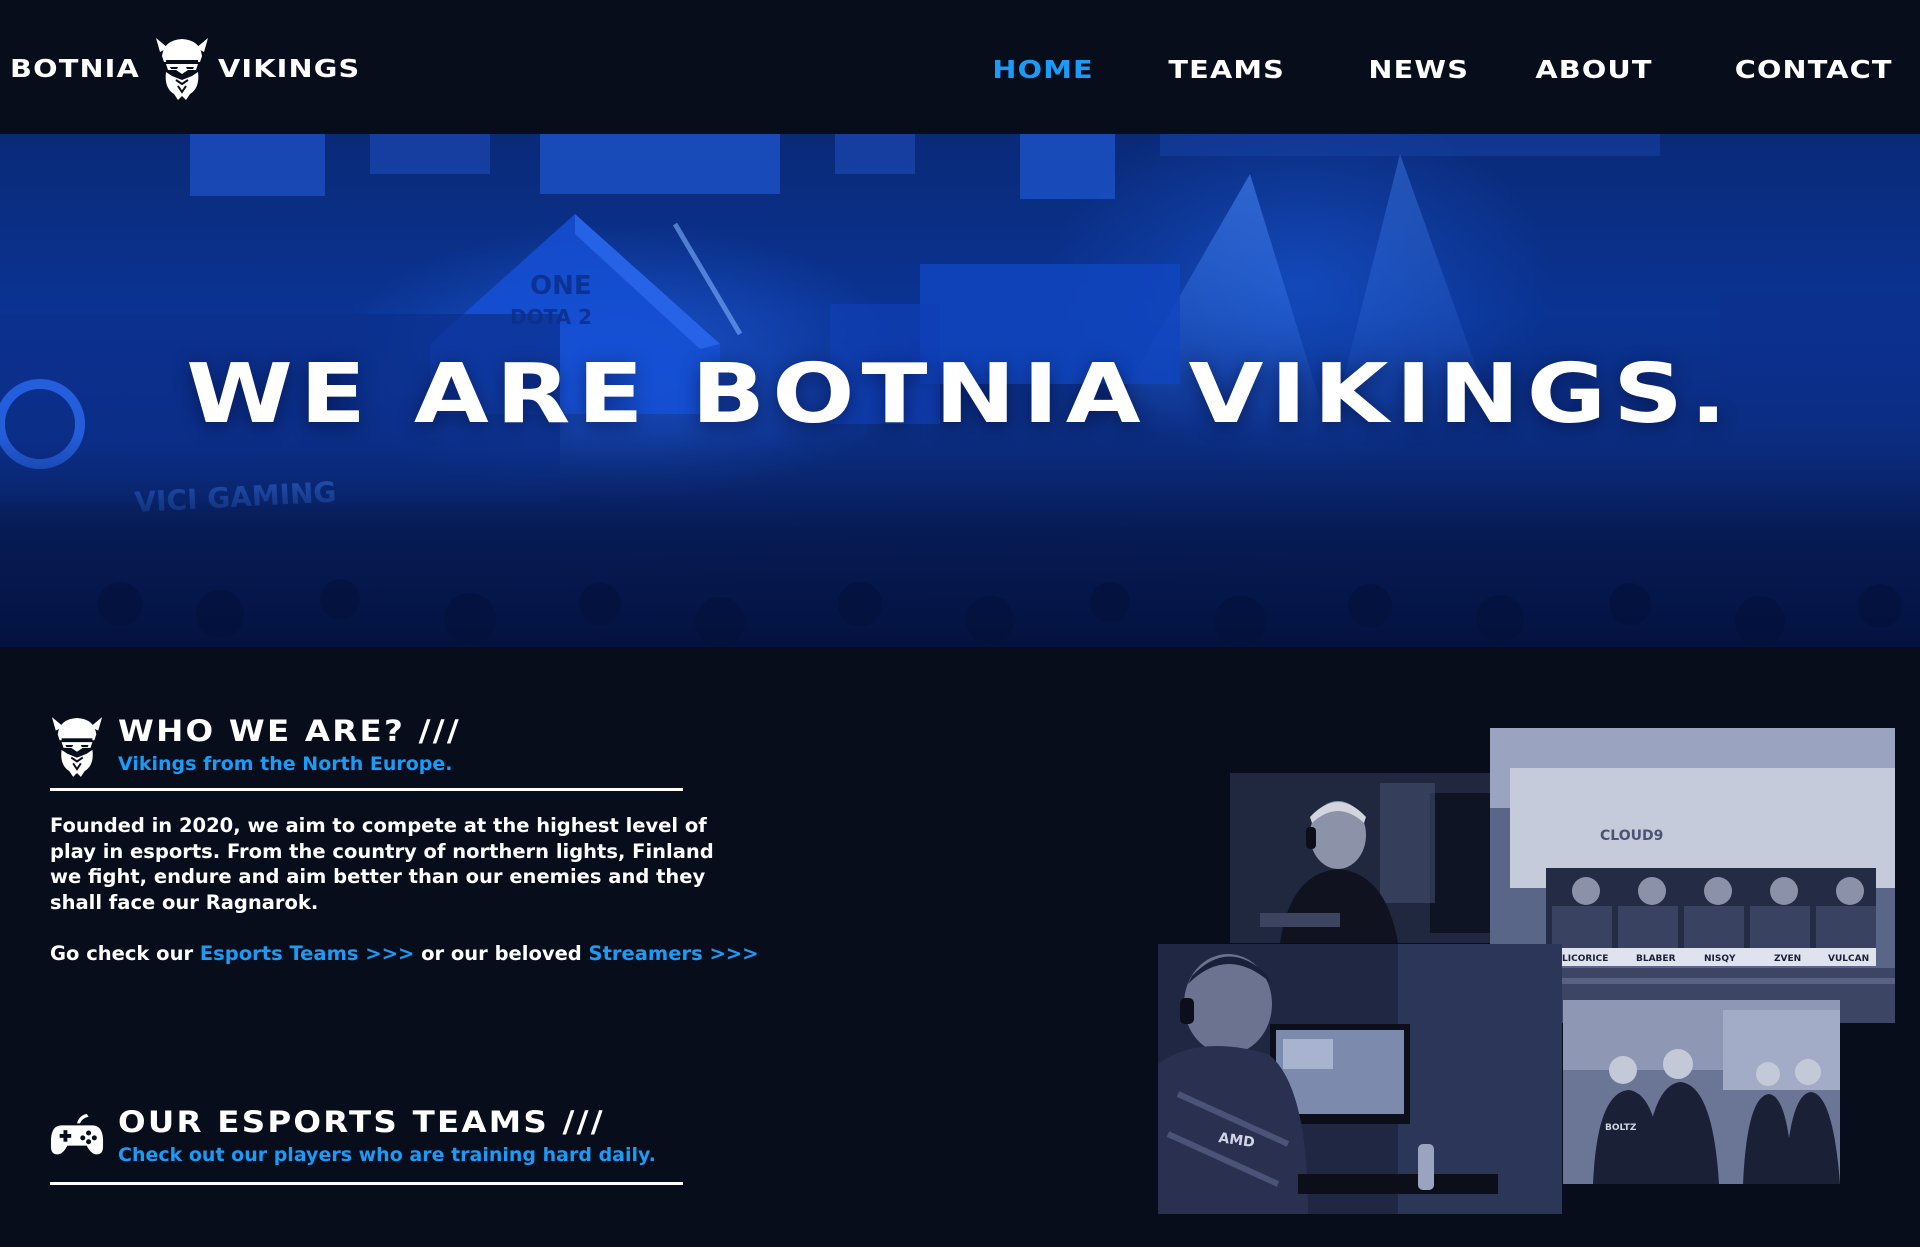 The image size is (1920, 1247). I want to click on nameplate: BLABER, so click(1656, 959).